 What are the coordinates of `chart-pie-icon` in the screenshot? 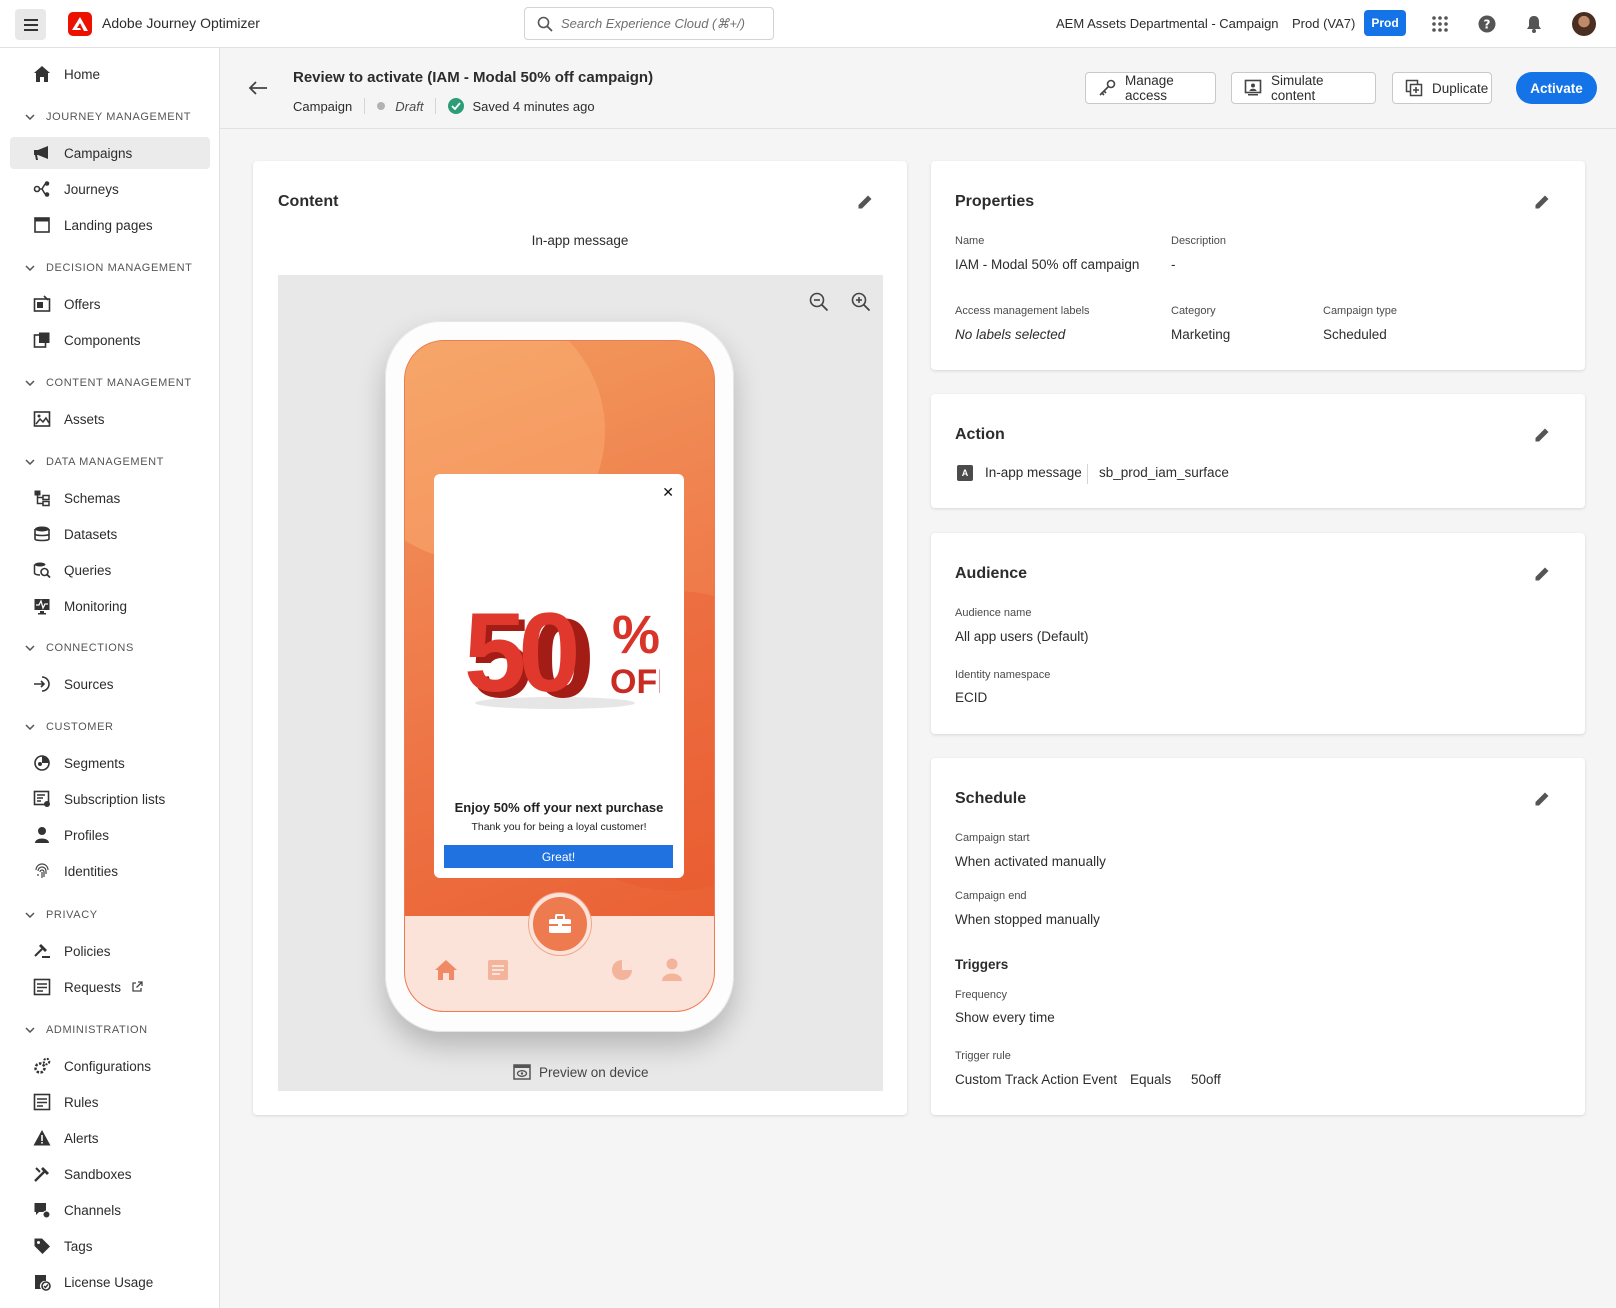 It's located at (622, 970).